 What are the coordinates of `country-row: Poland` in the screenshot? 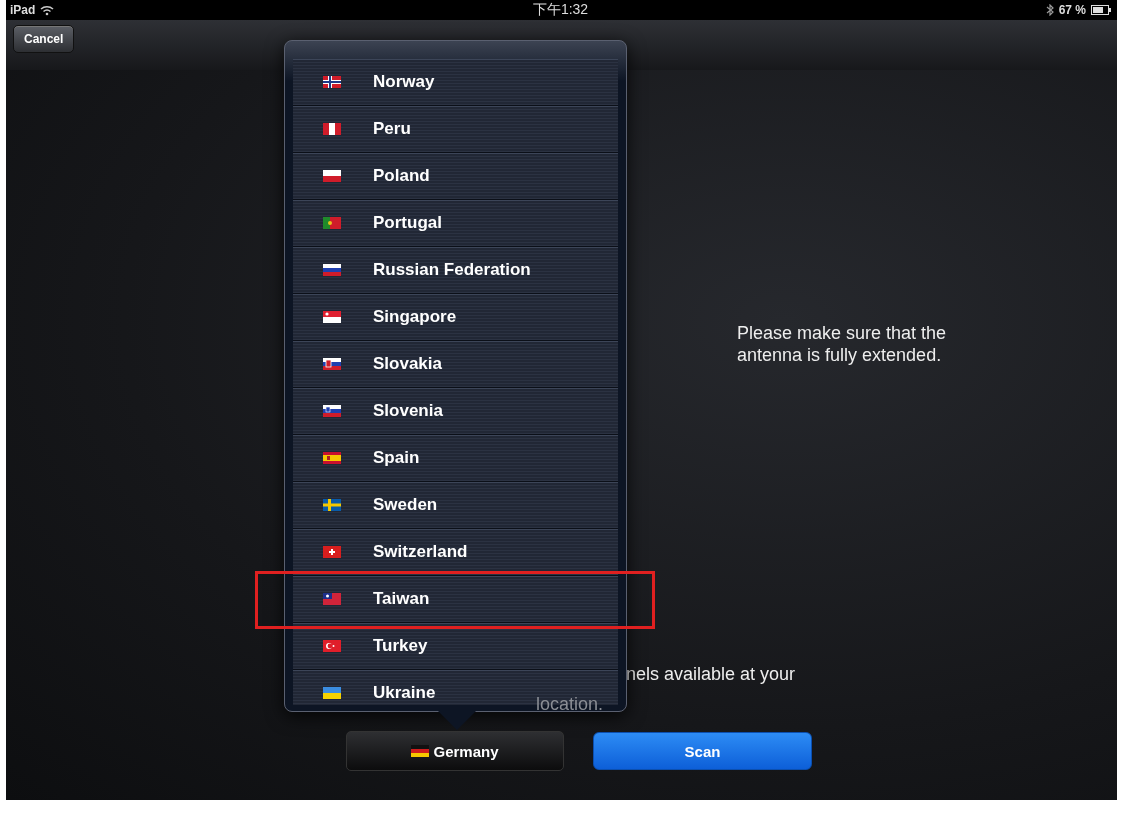 It's located at (455, 176).